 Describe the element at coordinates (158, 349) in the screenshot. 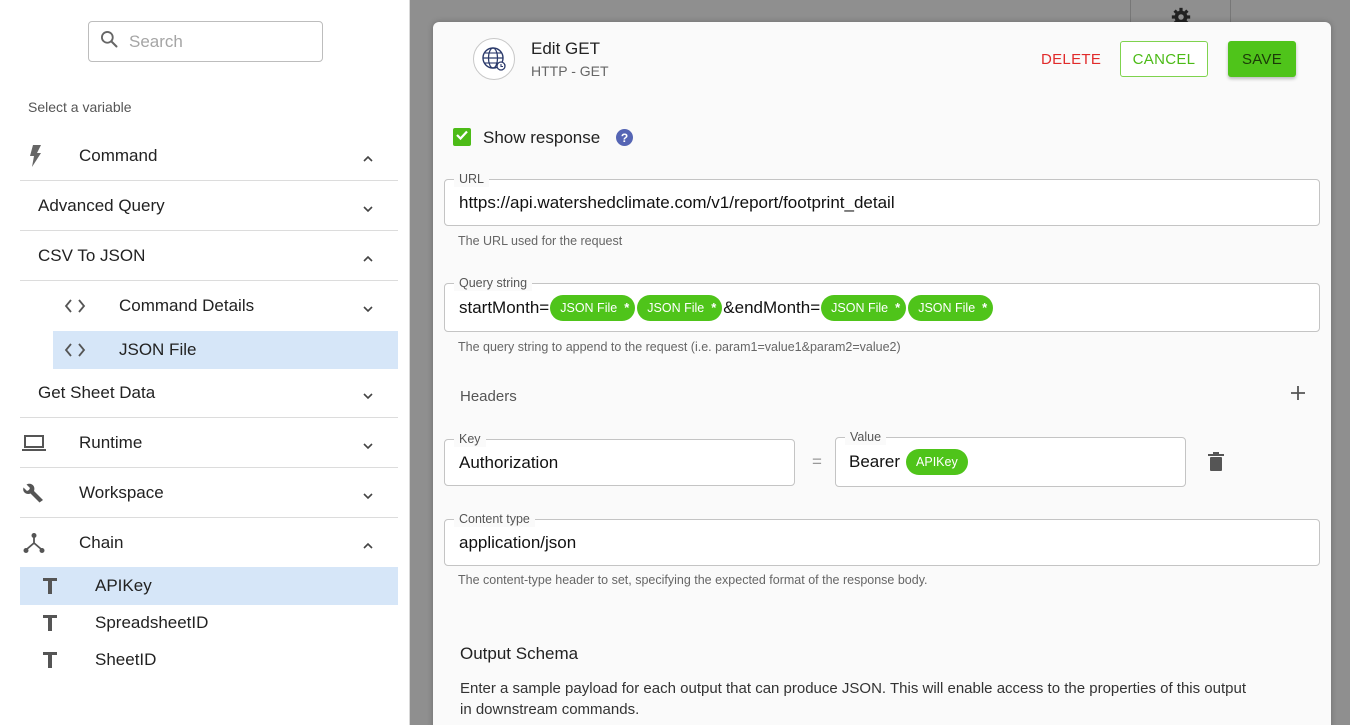

I see `sidebar-item-label: JSON File` at that location.